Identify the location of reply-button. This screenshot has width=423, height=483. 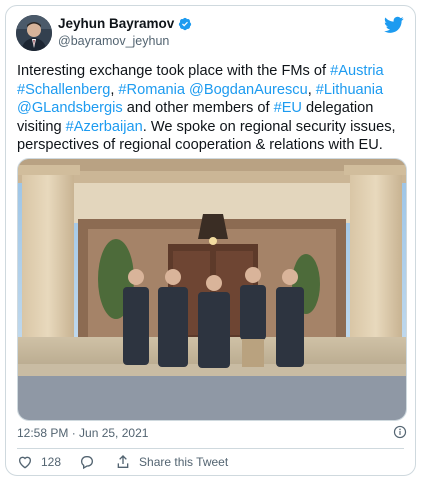
(87, 462).